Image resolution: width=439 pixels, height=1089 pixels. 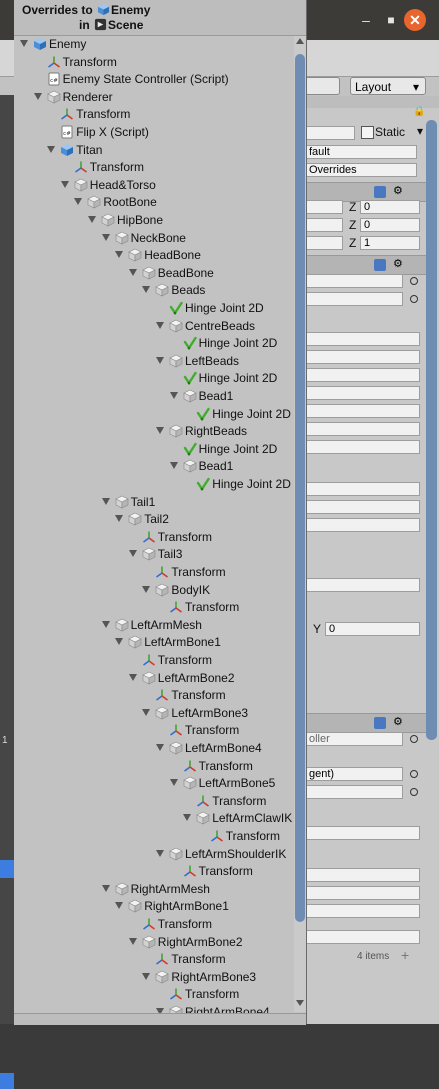 I want to click on object-field, so click(x=354, y=281).